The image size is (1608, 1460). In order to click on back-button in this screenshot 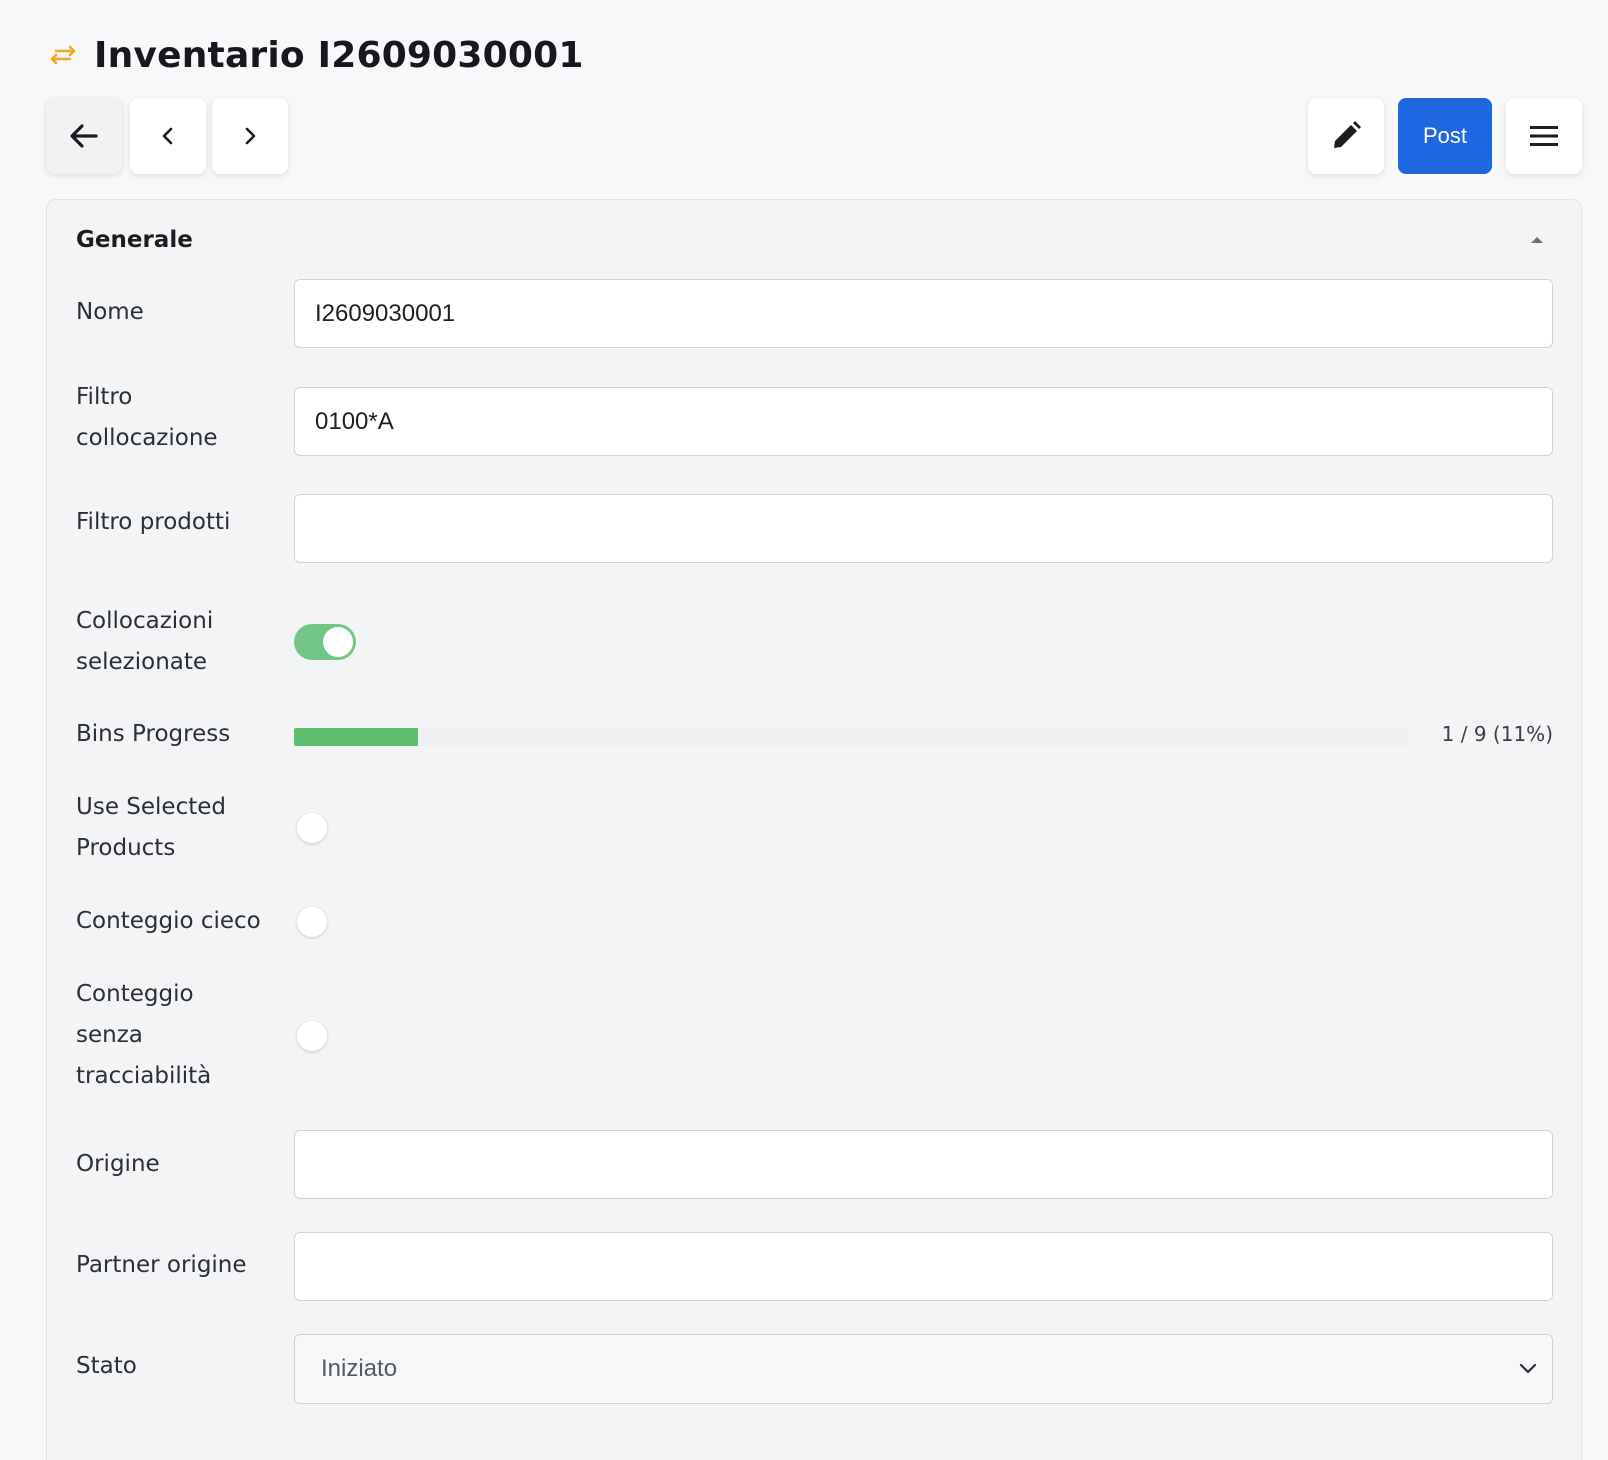, I will do `click(84, 136)`.